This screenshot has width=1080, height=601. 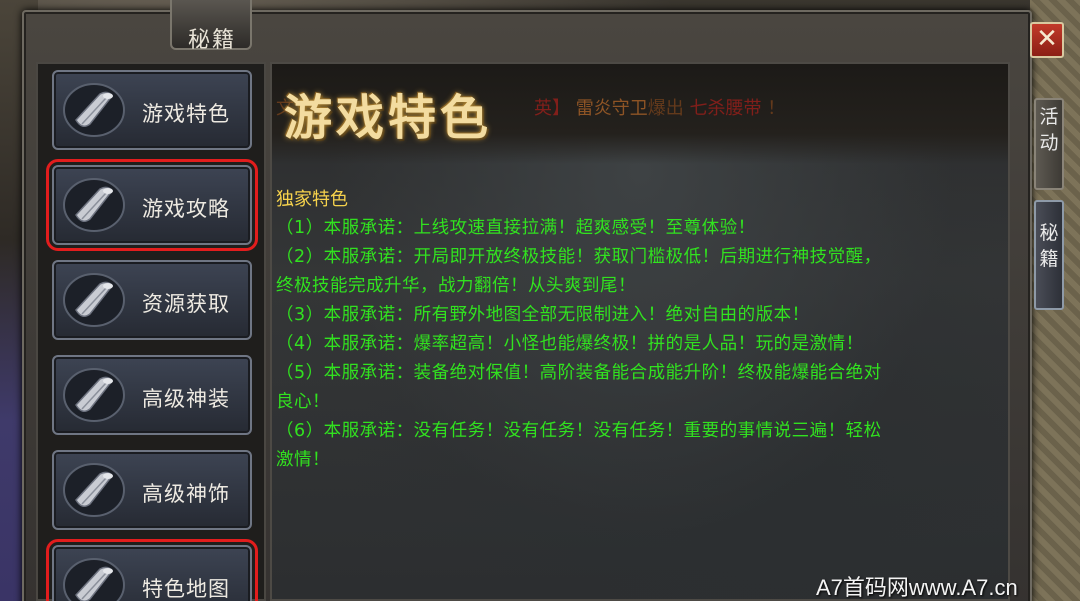 What do you see at coordinates (303, 402) in the screenshot?
I see `feature-line: 良心！` at bounding box center [303, 402].